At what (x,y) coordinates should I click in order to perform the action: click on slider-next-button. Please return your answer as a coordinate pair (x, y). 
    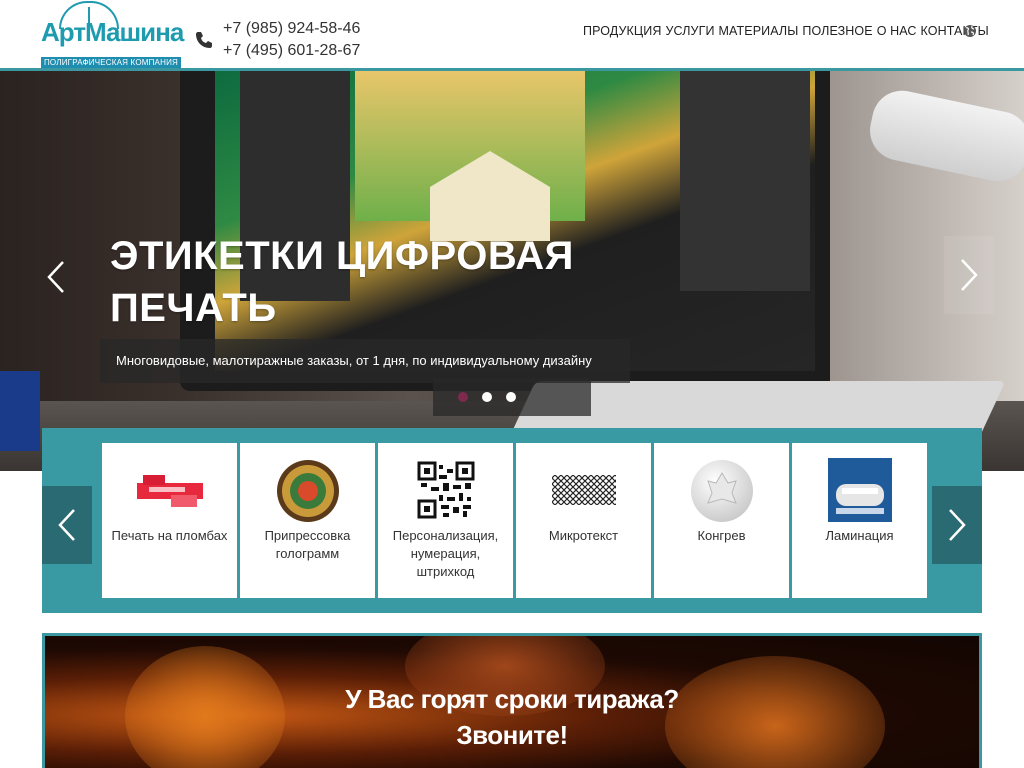
    Looking at the image, I should click on (969, 275).